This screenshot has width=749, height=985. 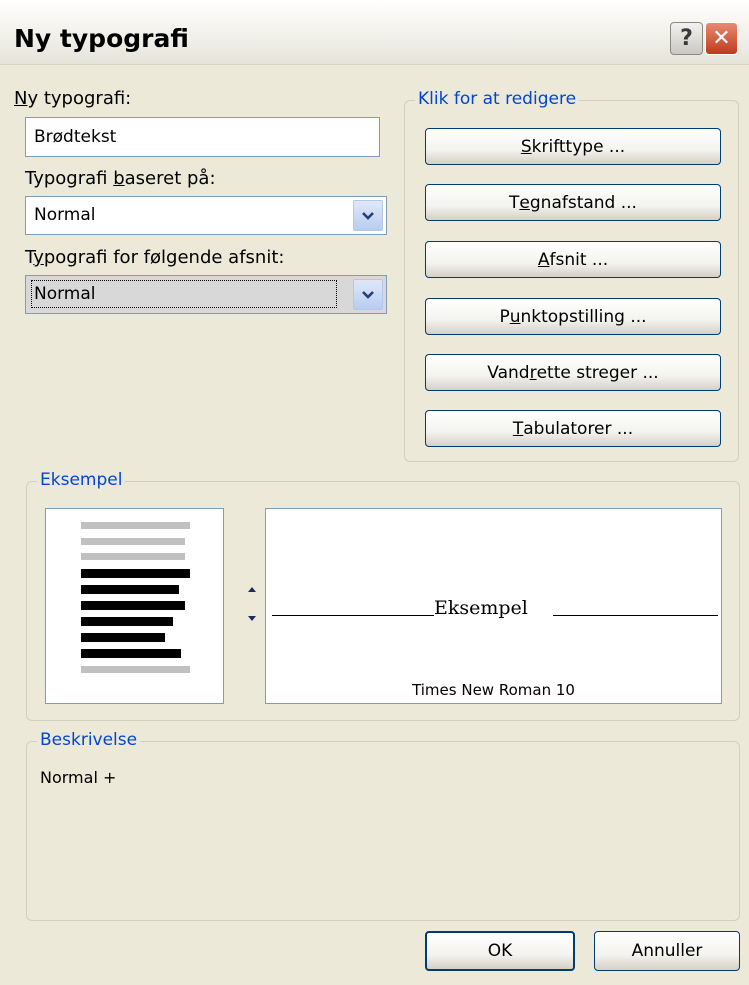 What do you see at coordinates (493, 690) in the screenshot?
I see `font-caption: Times New Roman 10` at bounding box center [493, 690].